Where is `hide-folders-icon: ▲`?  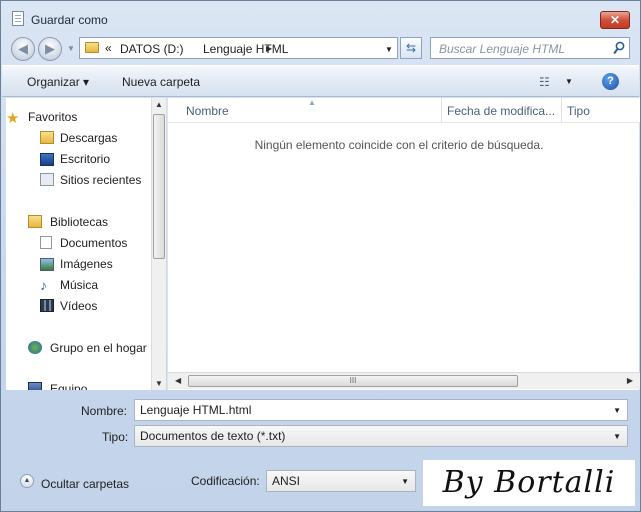 hide-folders-icon: ▲ is located at coordinates (27, 481).